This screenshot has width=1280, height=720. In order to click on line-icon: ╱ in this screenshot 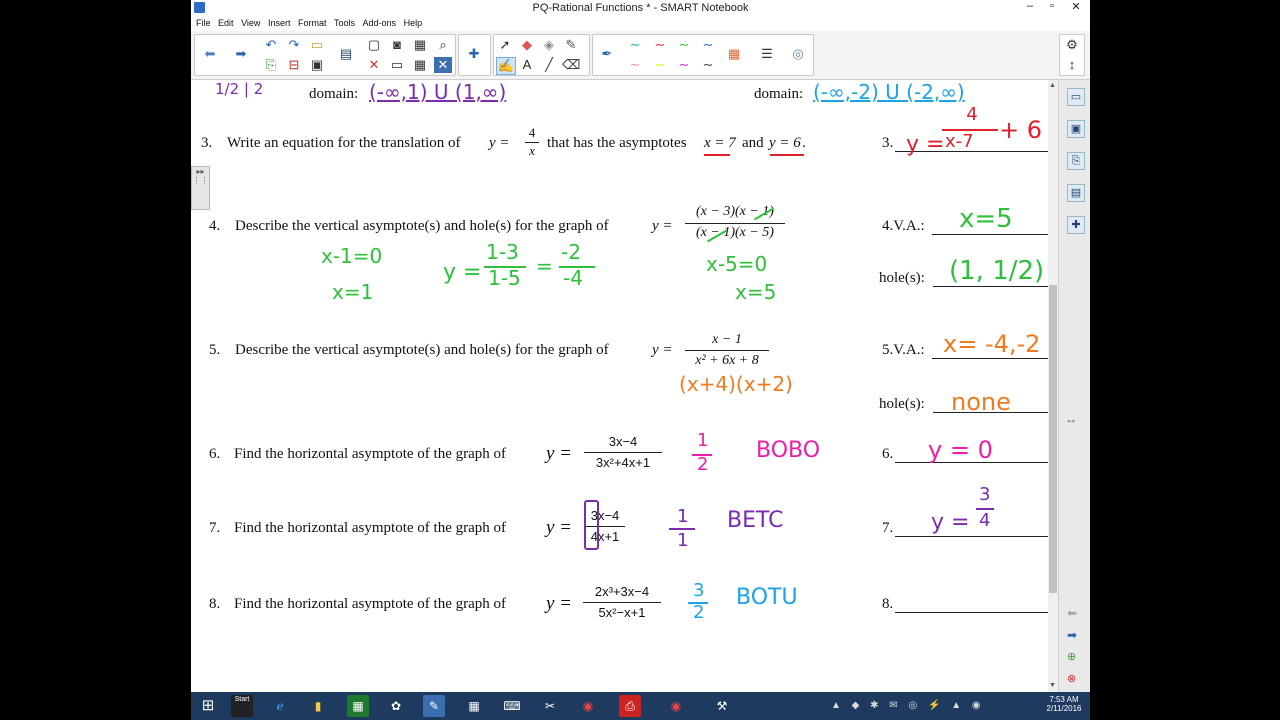, I will do `click(549, 65)`.